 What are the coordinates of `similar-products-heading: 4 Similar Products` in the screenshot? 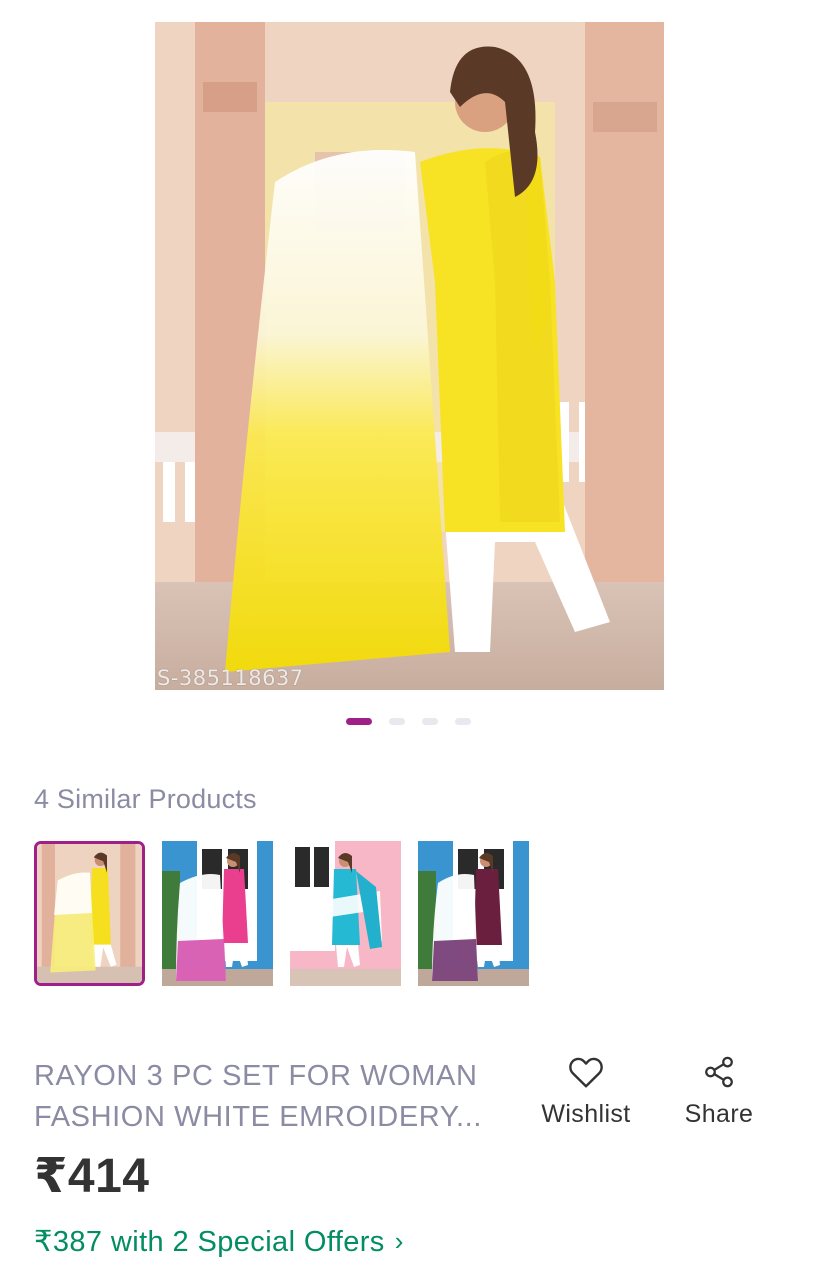 It's located at (145, 799).